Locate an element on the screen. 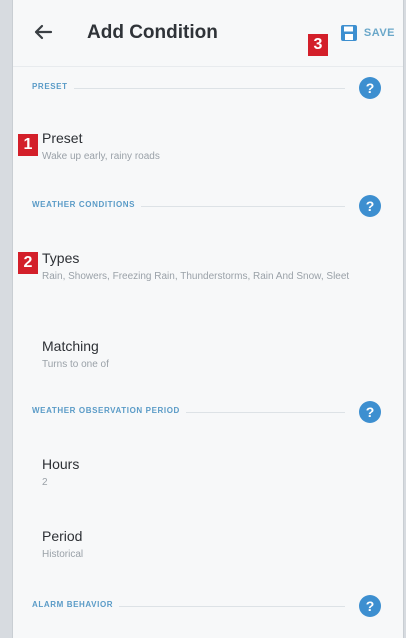 The width and height of the screenshot is (406, 638). setting-value: Historical is located at coordinates (63, 554).